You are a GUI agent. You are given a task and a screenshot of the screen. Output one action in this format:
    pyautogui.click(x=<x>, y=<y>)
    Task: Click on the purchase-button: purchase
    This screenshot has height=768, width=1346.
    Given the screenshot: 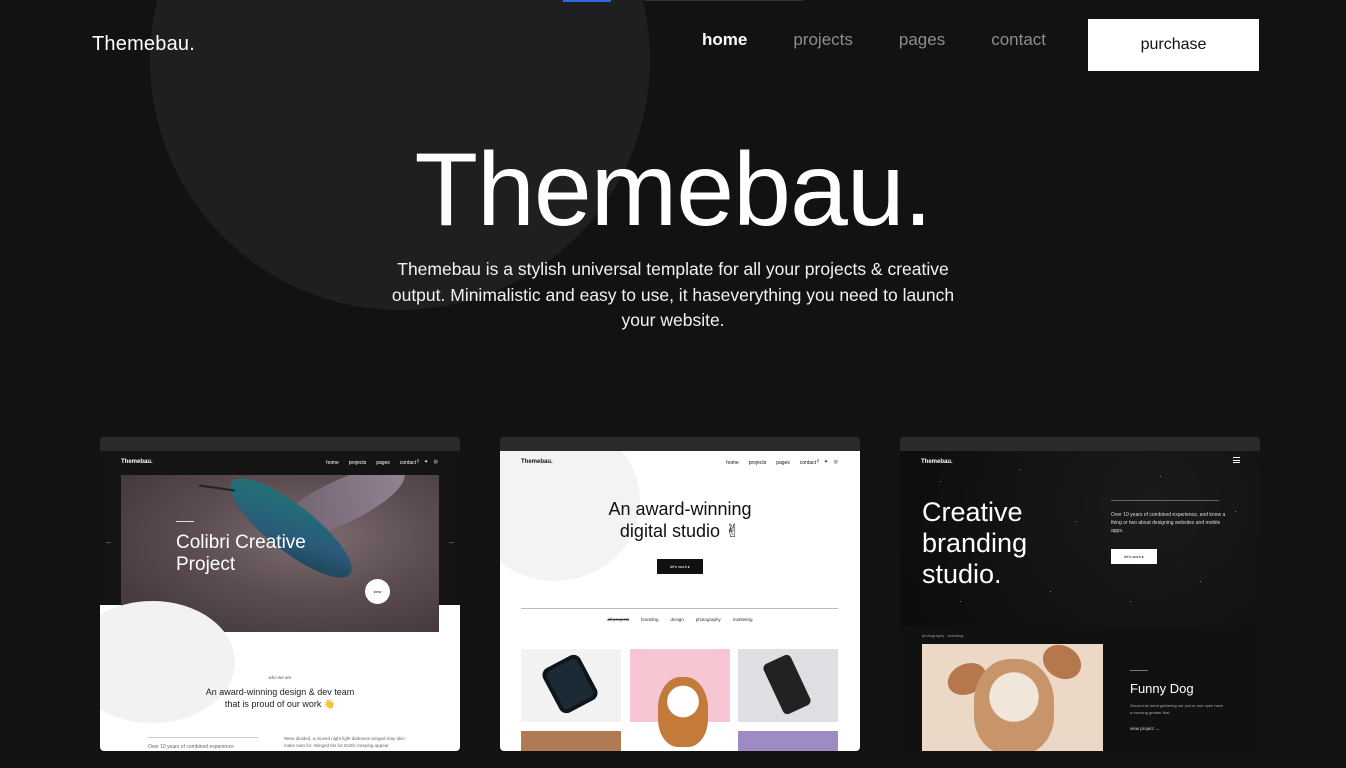 What is the action you would take?
    pyautogui.click(x=1173, y=45)
    